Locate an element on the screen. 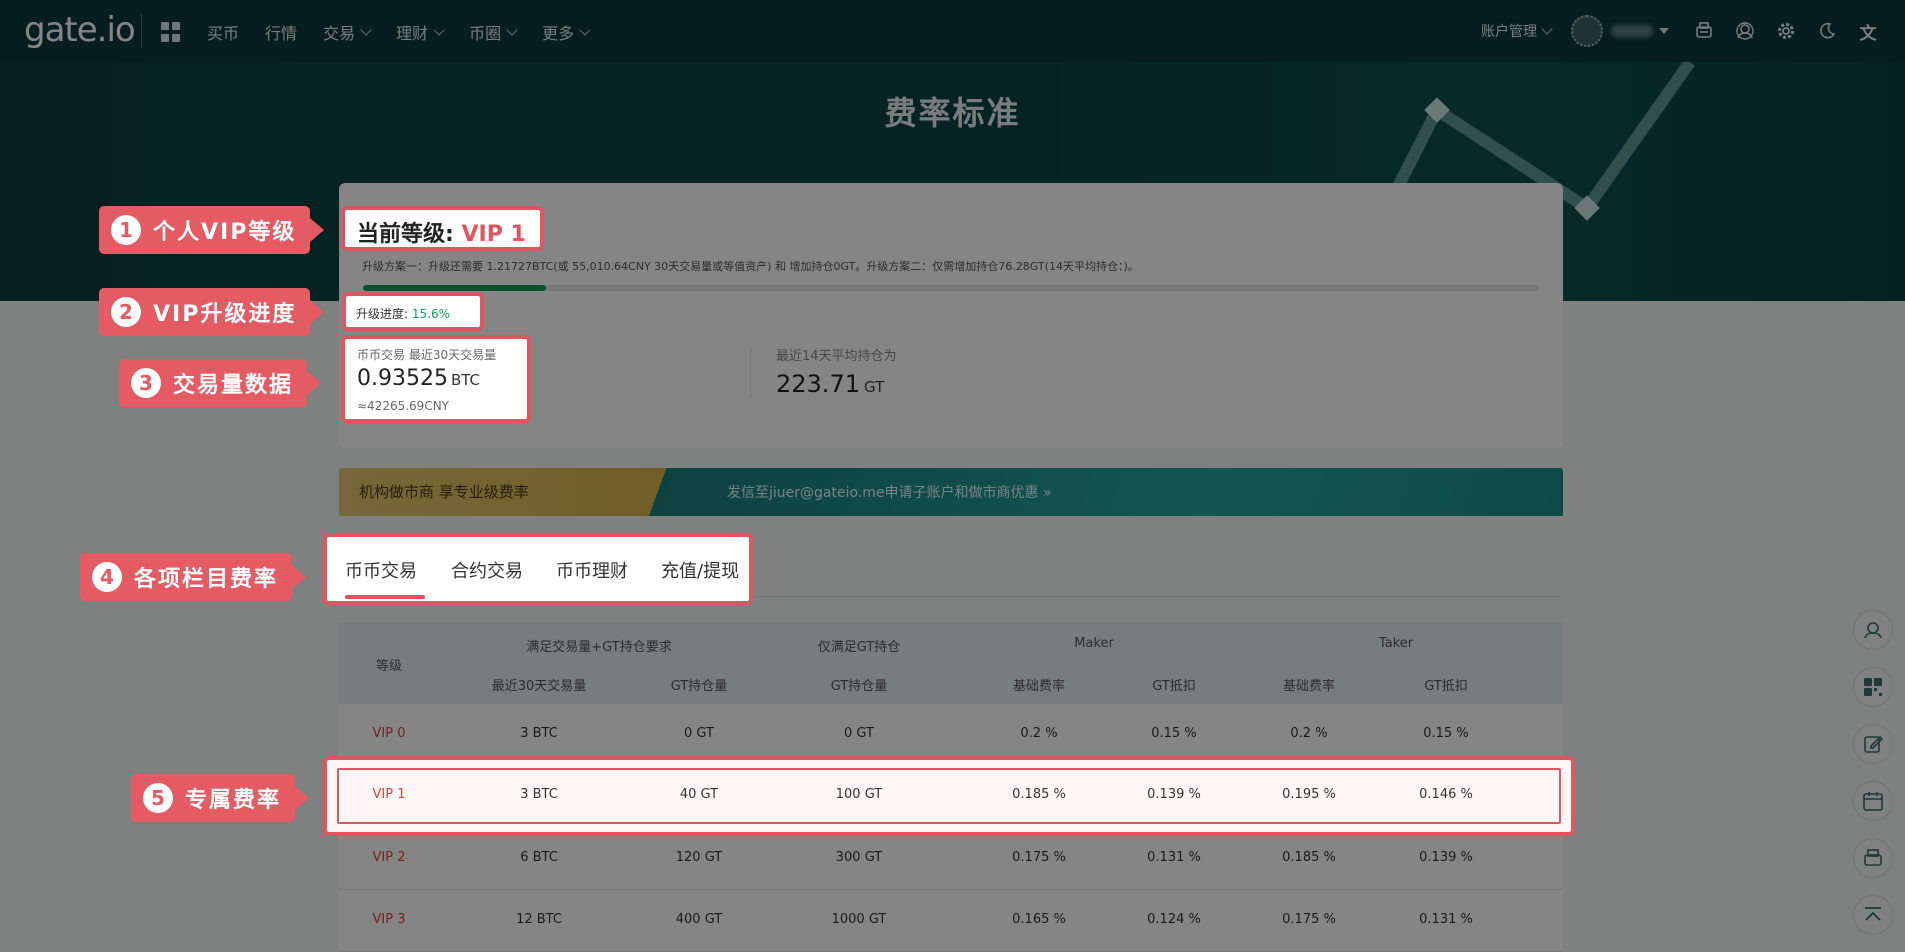  nav-item-more: 更多 is located at coordinates (566, 32).